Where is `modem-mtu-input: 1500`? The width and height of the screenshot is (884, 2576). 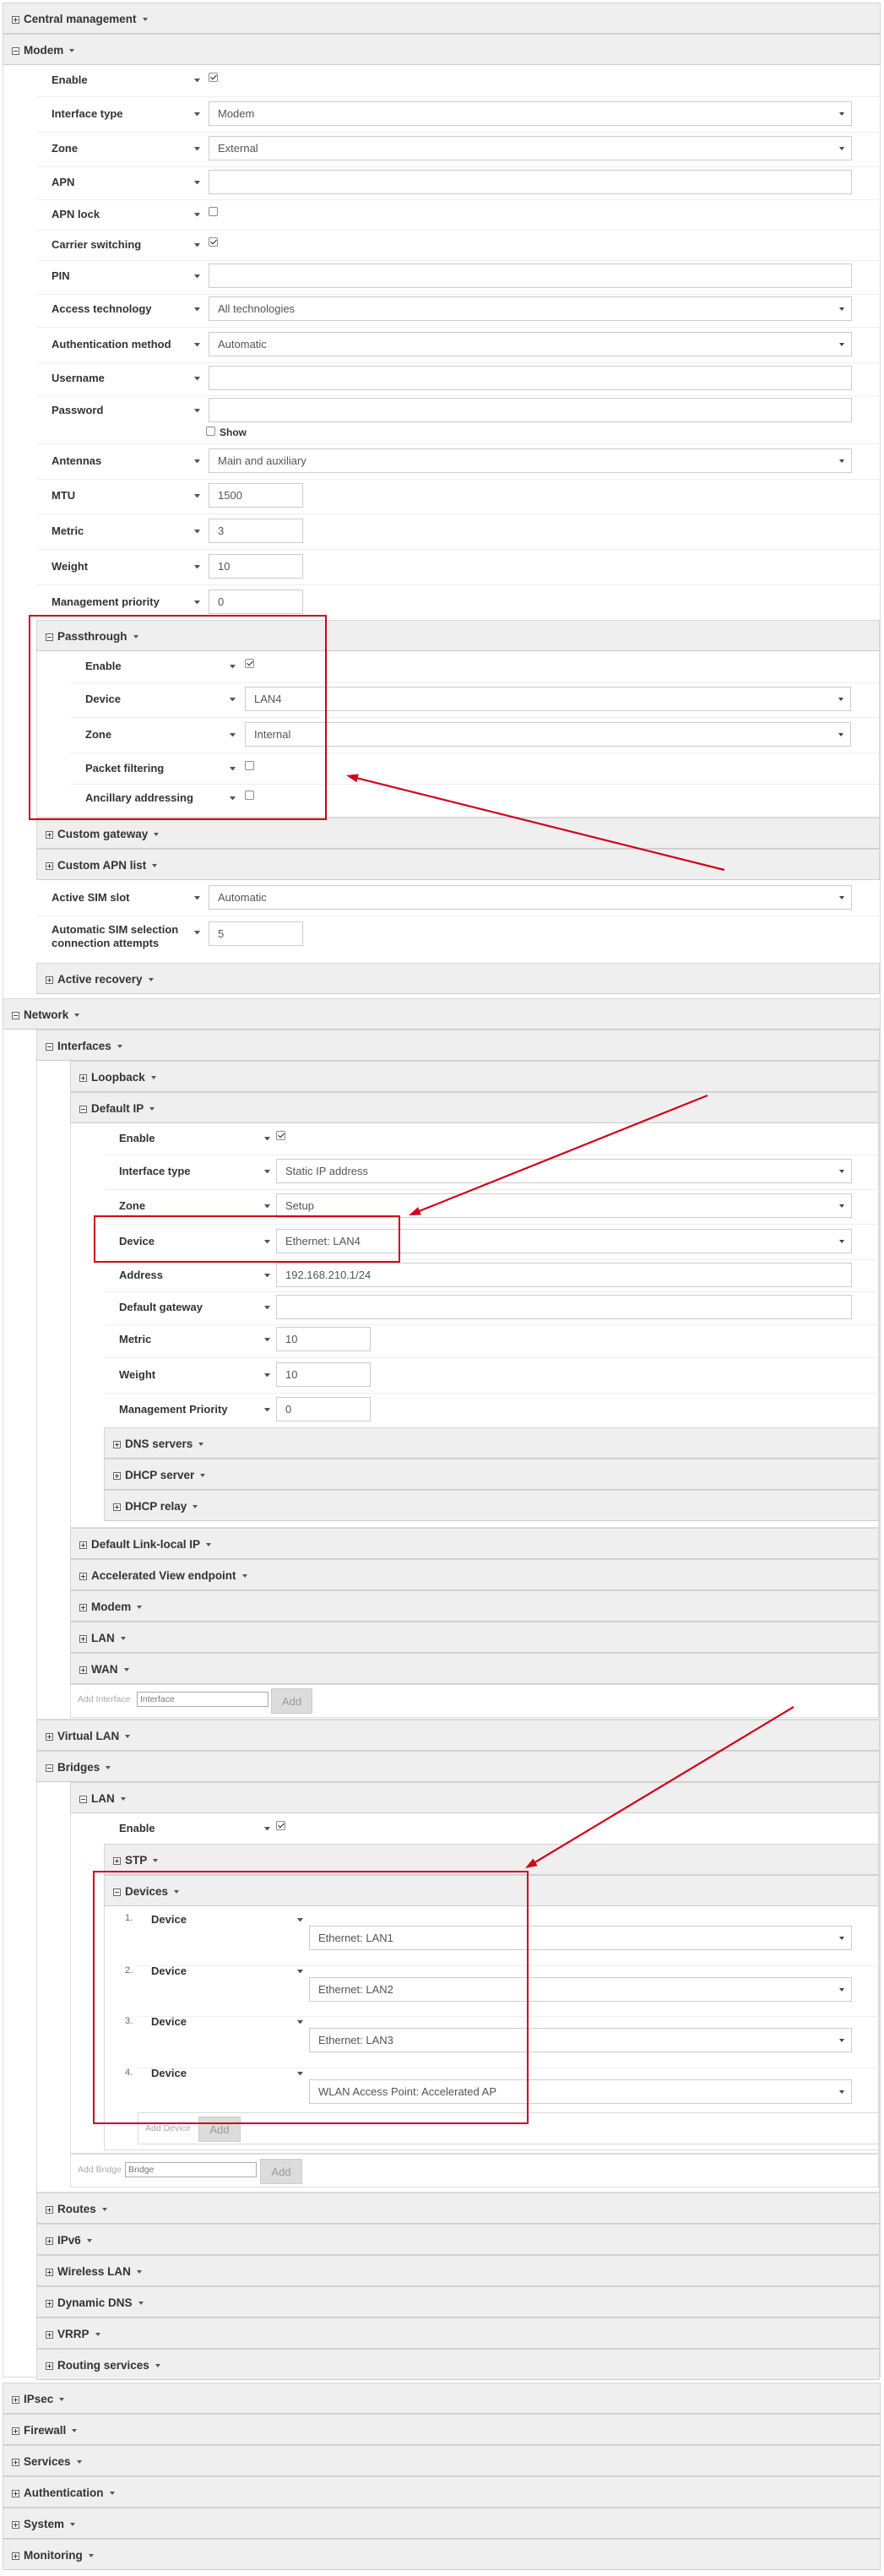
modem-mtu-input: 1500 is located at coordinates (256, 495).